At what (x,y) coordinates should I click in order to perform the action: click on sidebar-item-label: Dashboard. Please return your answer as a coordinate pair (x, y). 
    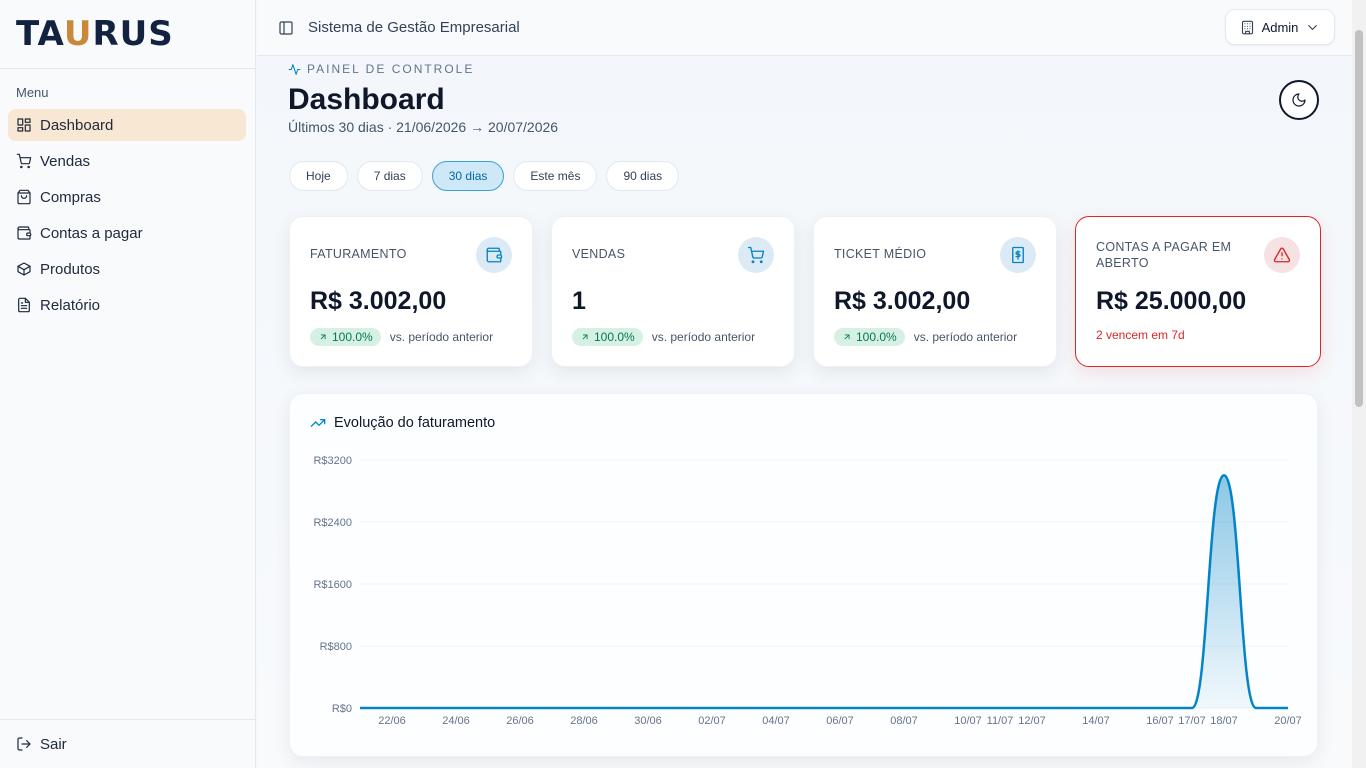
    Looking at the image, I should click on (77, 125).